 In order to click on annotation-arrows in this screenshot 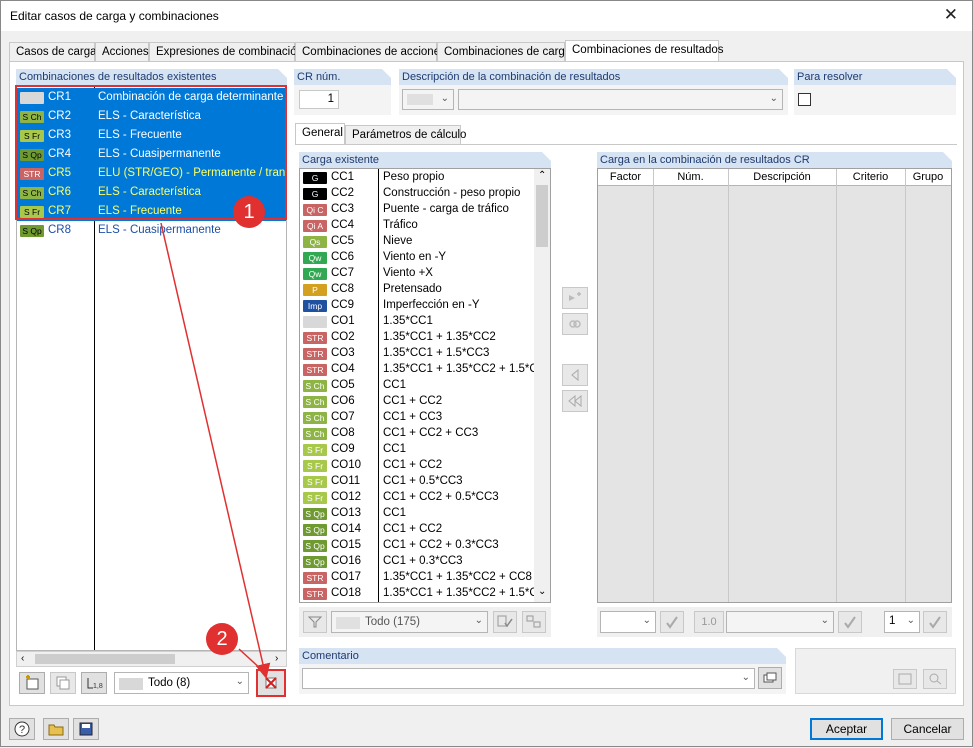, I will do `click(215, 450)`.